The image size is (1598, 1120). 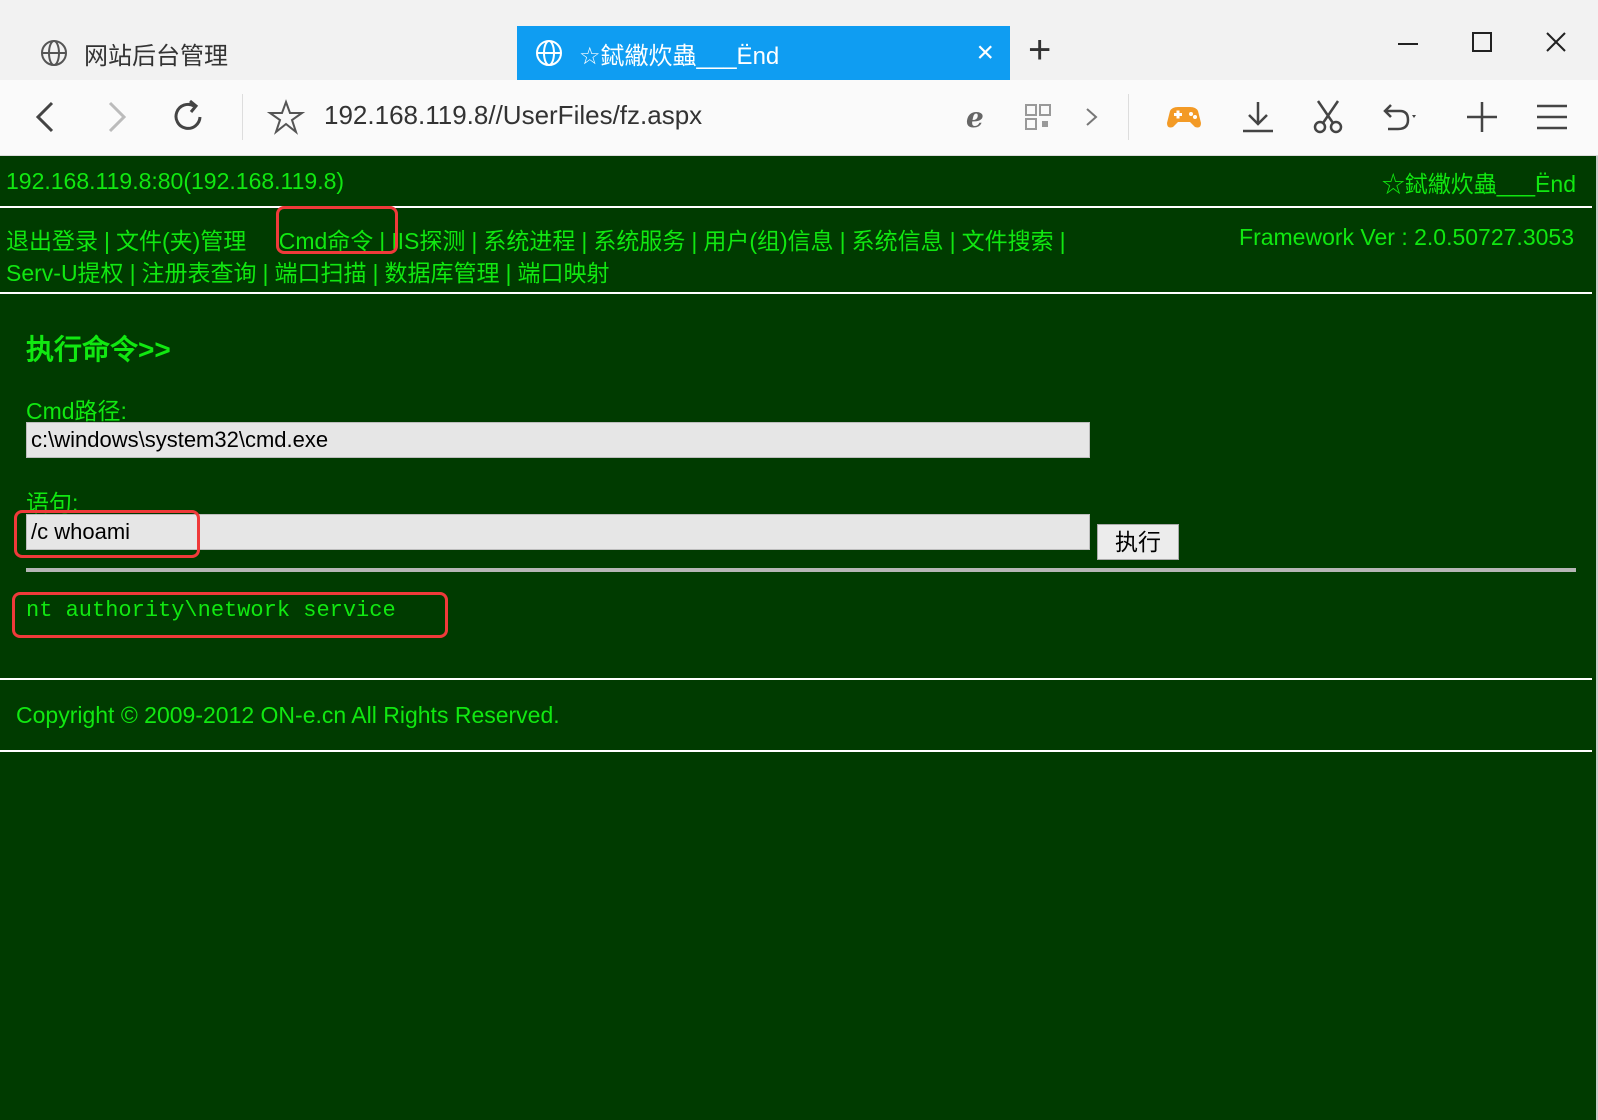 What do you see at coordinates (76, 411) in the screenshot?
I see `cmd-path-label: Cmd路径:` at bounding box center [76, 411].